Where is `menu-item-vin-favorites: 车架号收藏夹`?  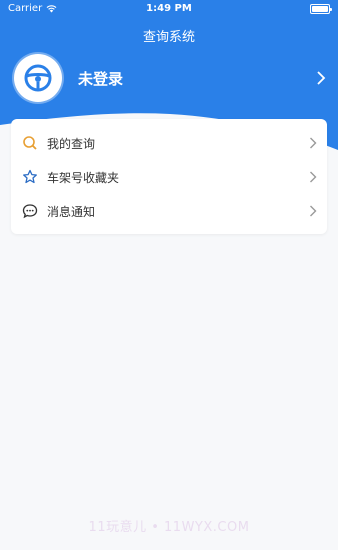 menu-item-vin-favorites: 车架号收藏夹 is located at coordinates (169, 177).